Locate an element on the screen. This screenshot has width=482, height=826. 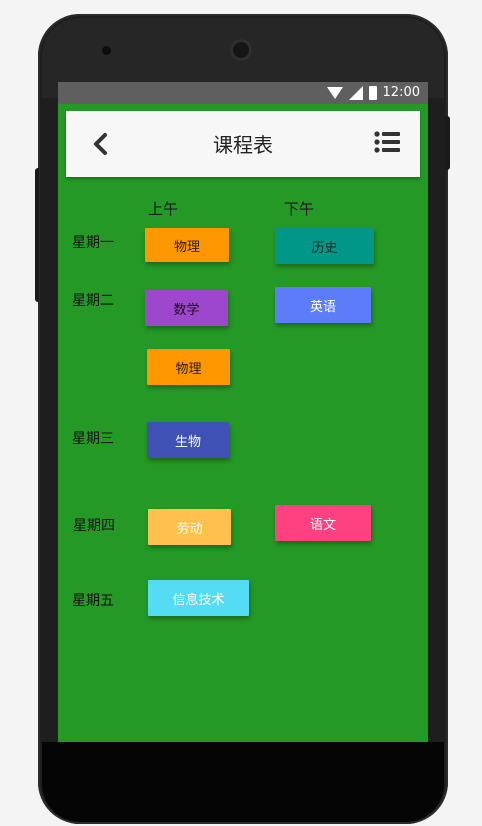
course-card-fri-morning: 信息技术 is located at coordinates (198, 598).